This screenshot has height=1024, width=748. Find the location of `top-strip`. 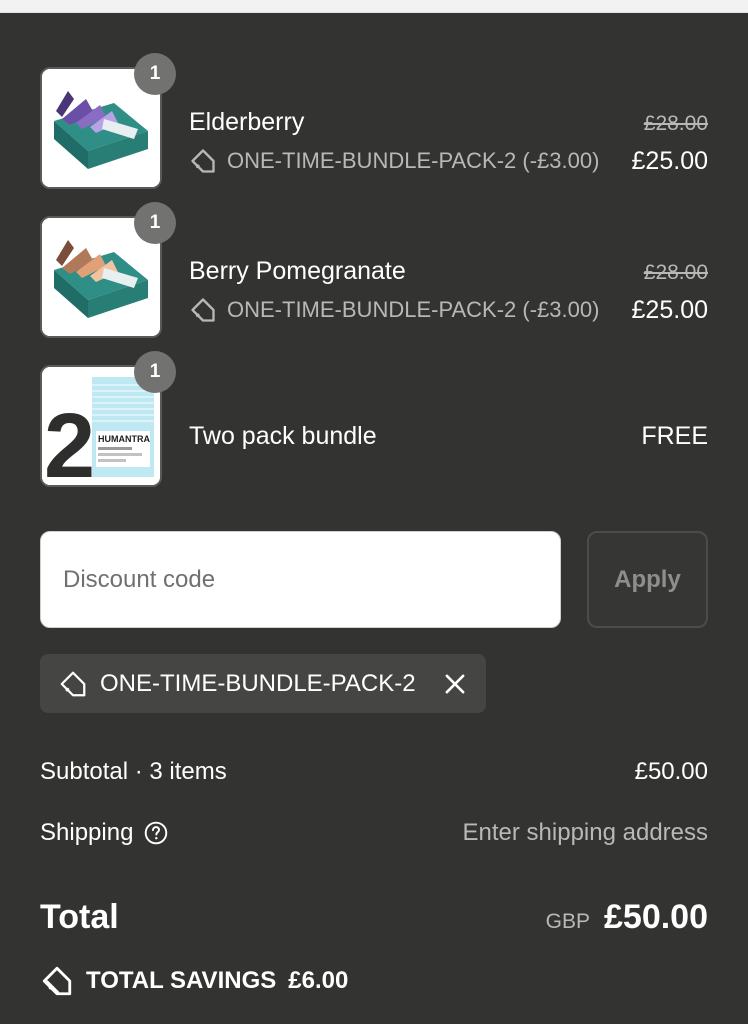

top-strip is located at coordinates (374, 6).